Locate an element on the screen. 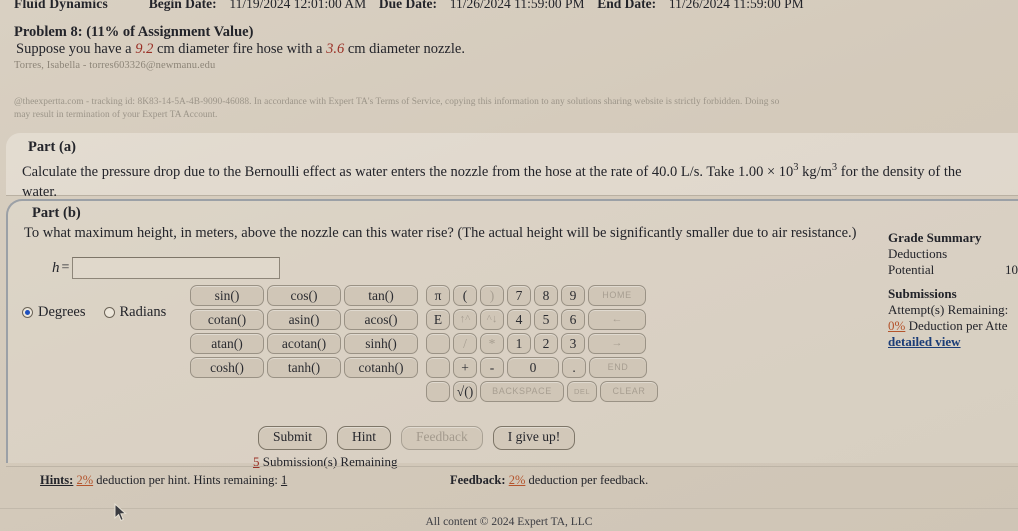  key-pi: π is located at coordinates (438, 295).